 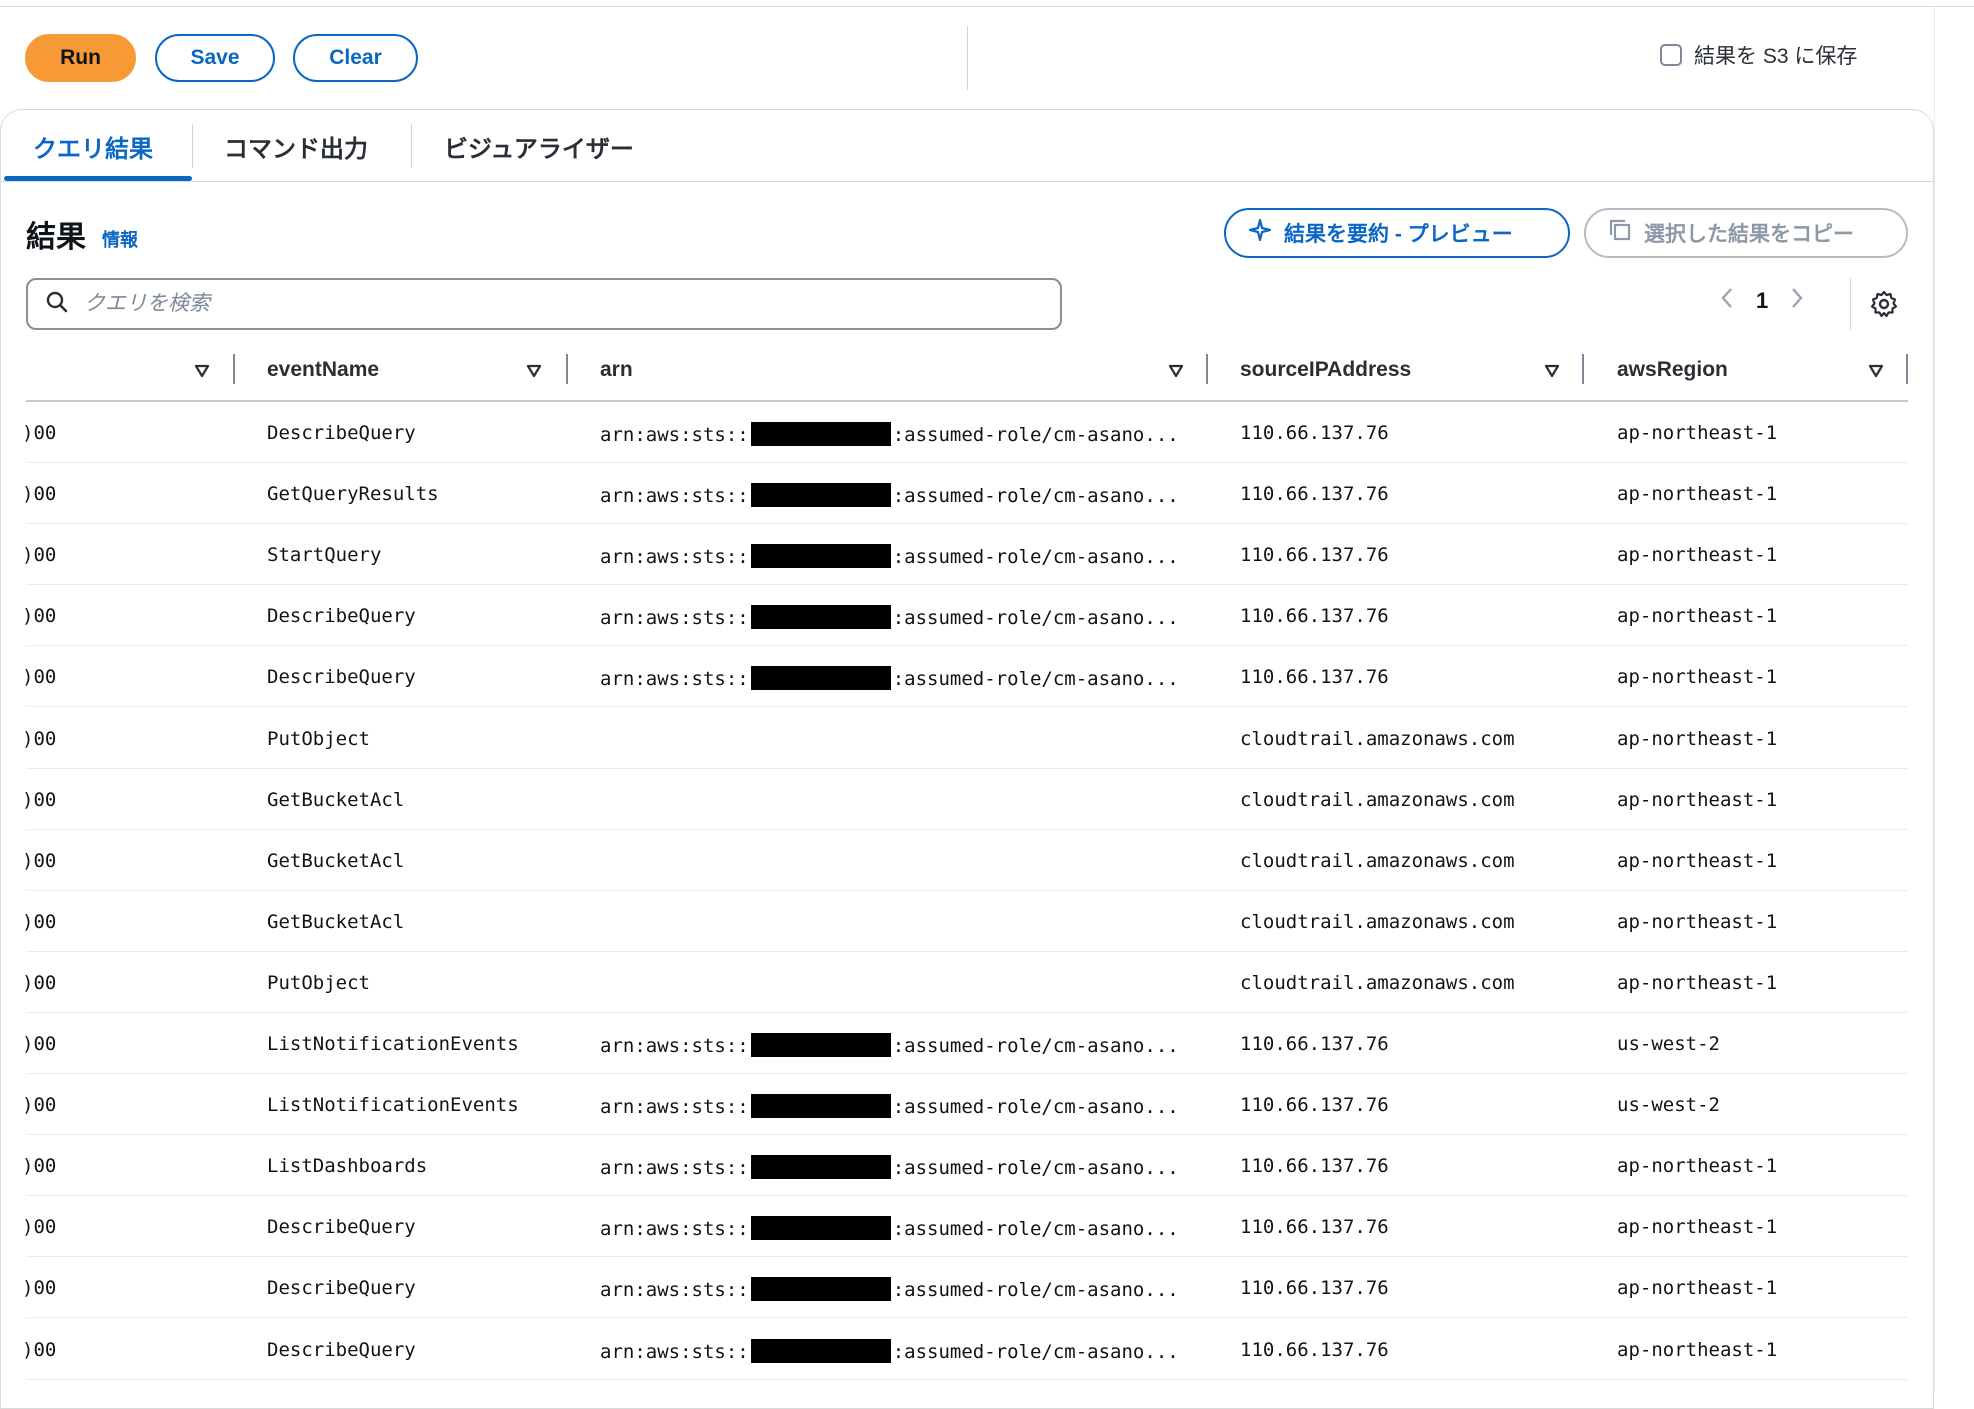 I want to click on column-header-sourceipaddress: sourceIPAddress, so click(x=1325, y=370).